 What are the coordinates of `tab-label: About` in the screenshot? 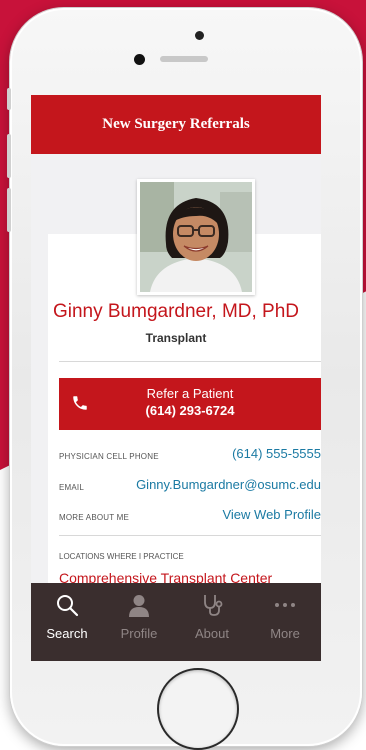 It's located at (212, 633).